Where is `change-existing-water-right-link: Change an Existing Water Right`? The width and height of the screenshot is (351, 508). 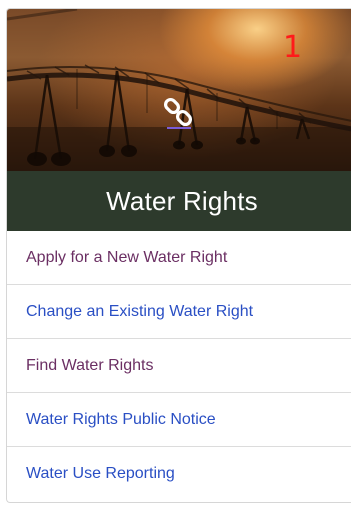
change-existing-water-right-link: Change an Existing Water Right is located at coordinates (139, 312).